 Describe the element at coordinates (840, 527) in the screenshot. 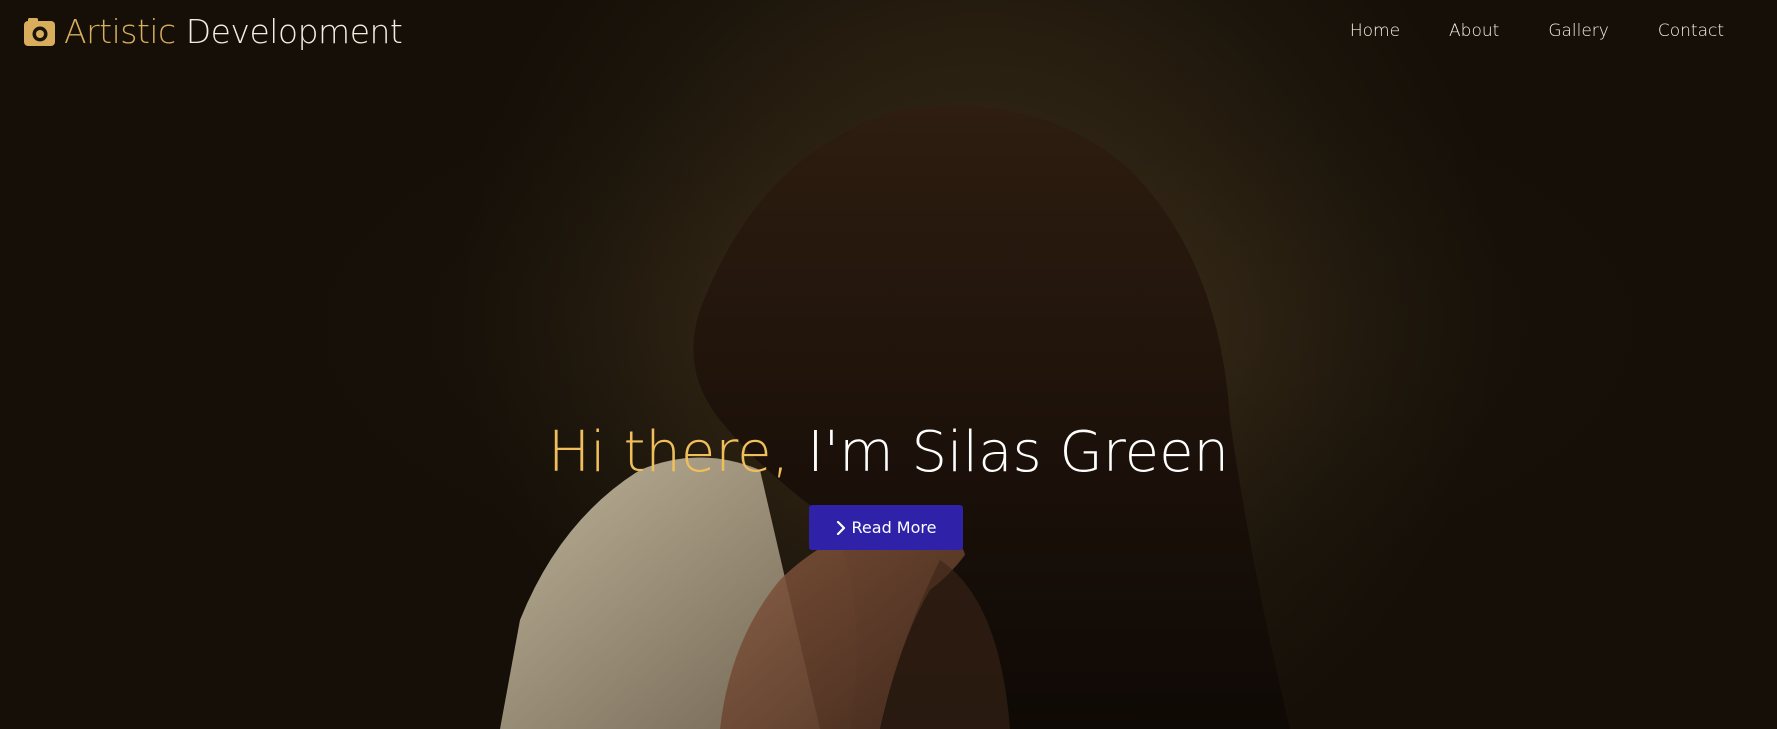

I see `chevron-right-icon` at that location.